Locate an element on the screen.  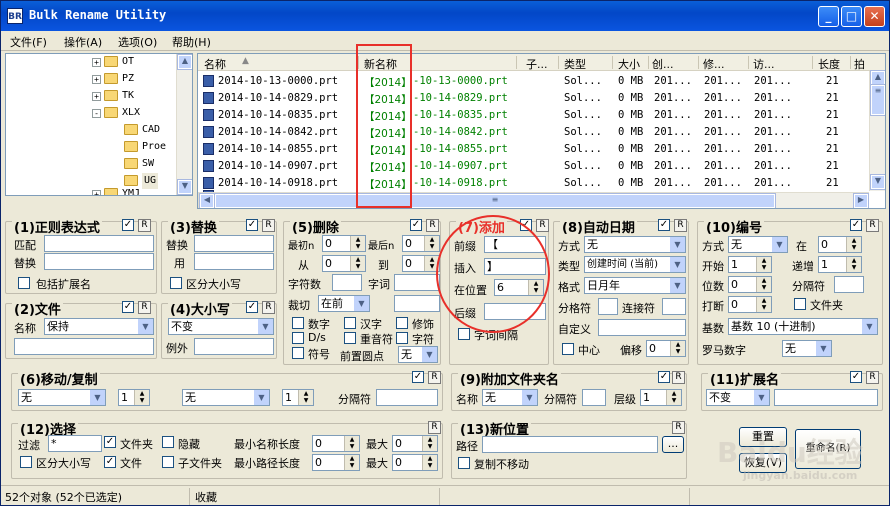
case-select: 不变 is located at coordinates (221, 326).